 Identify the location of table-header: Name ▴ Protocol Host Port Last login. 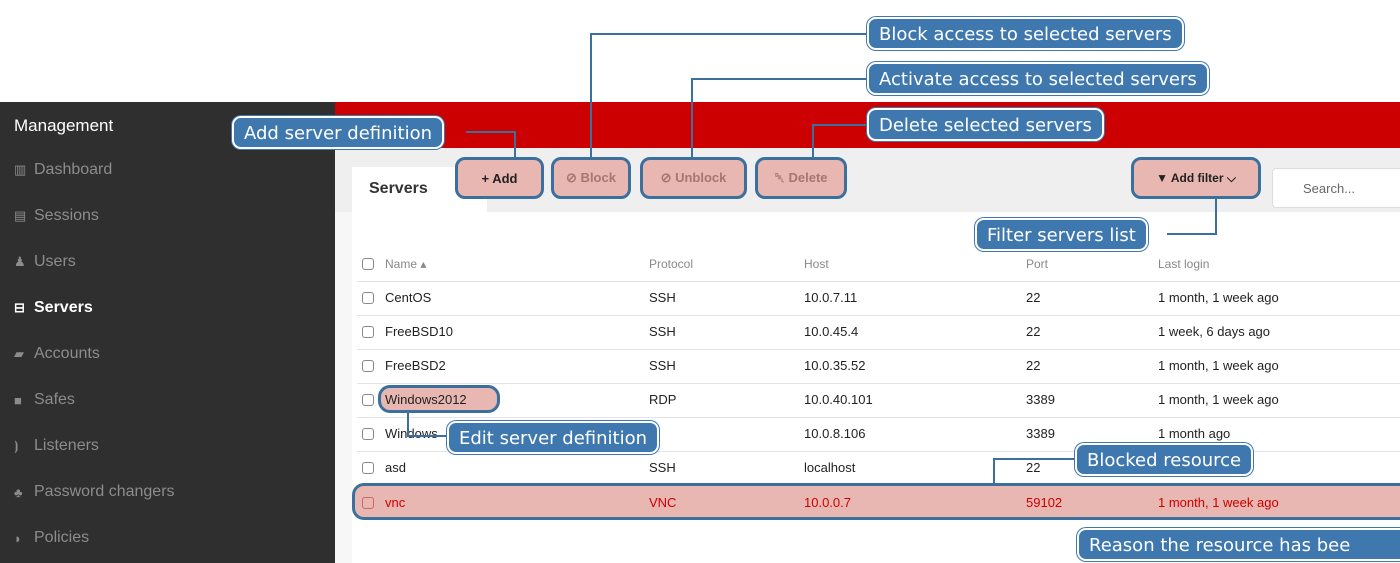
(881, 264).